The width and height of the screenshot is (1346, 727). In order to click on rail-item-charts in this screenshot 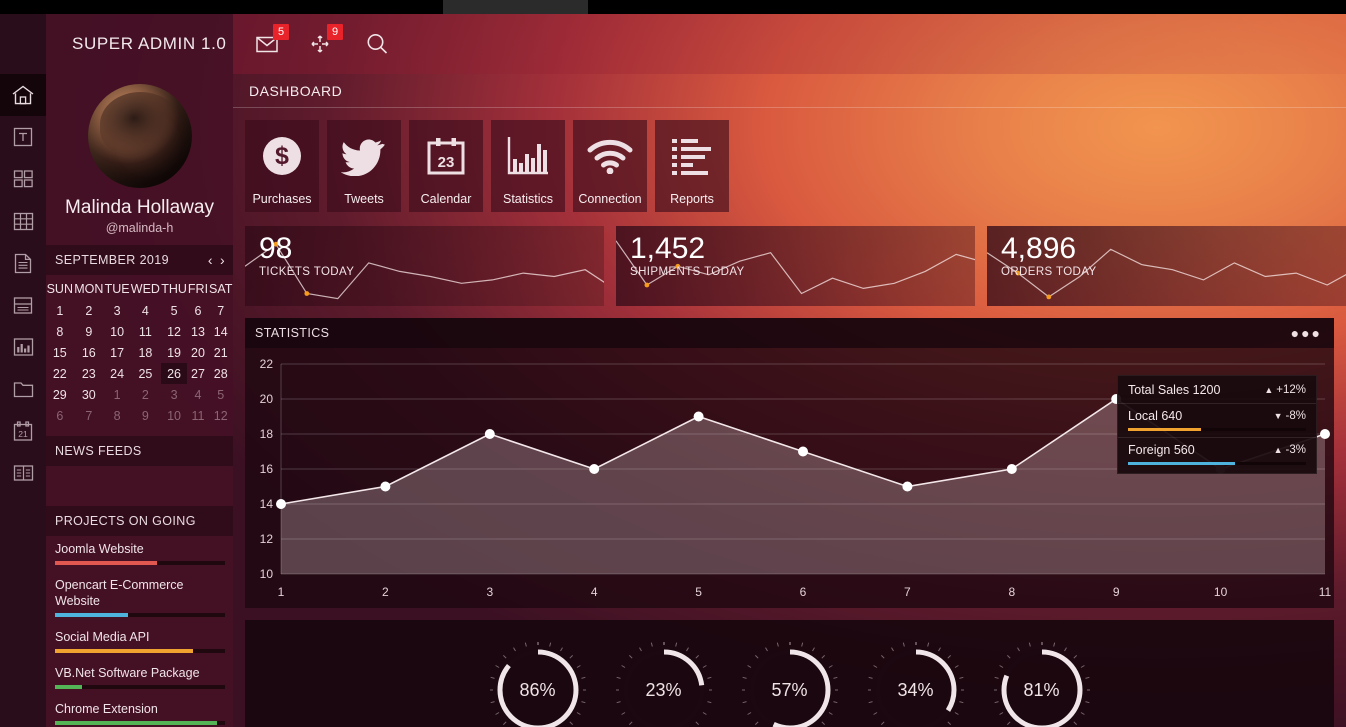, I will do `click(23, 347)`.